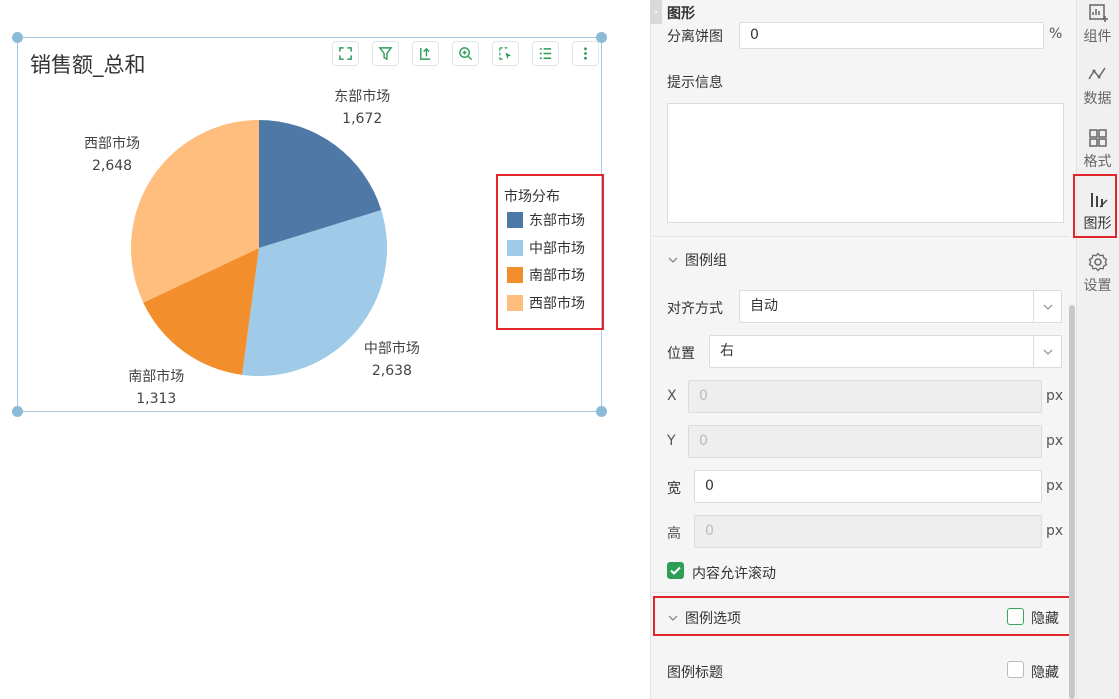 The height and width of the screenshot is (699, 1119). Describe the element at coordinates (681, 354) in the screenshot. I see `position-label: 位置` at that location.